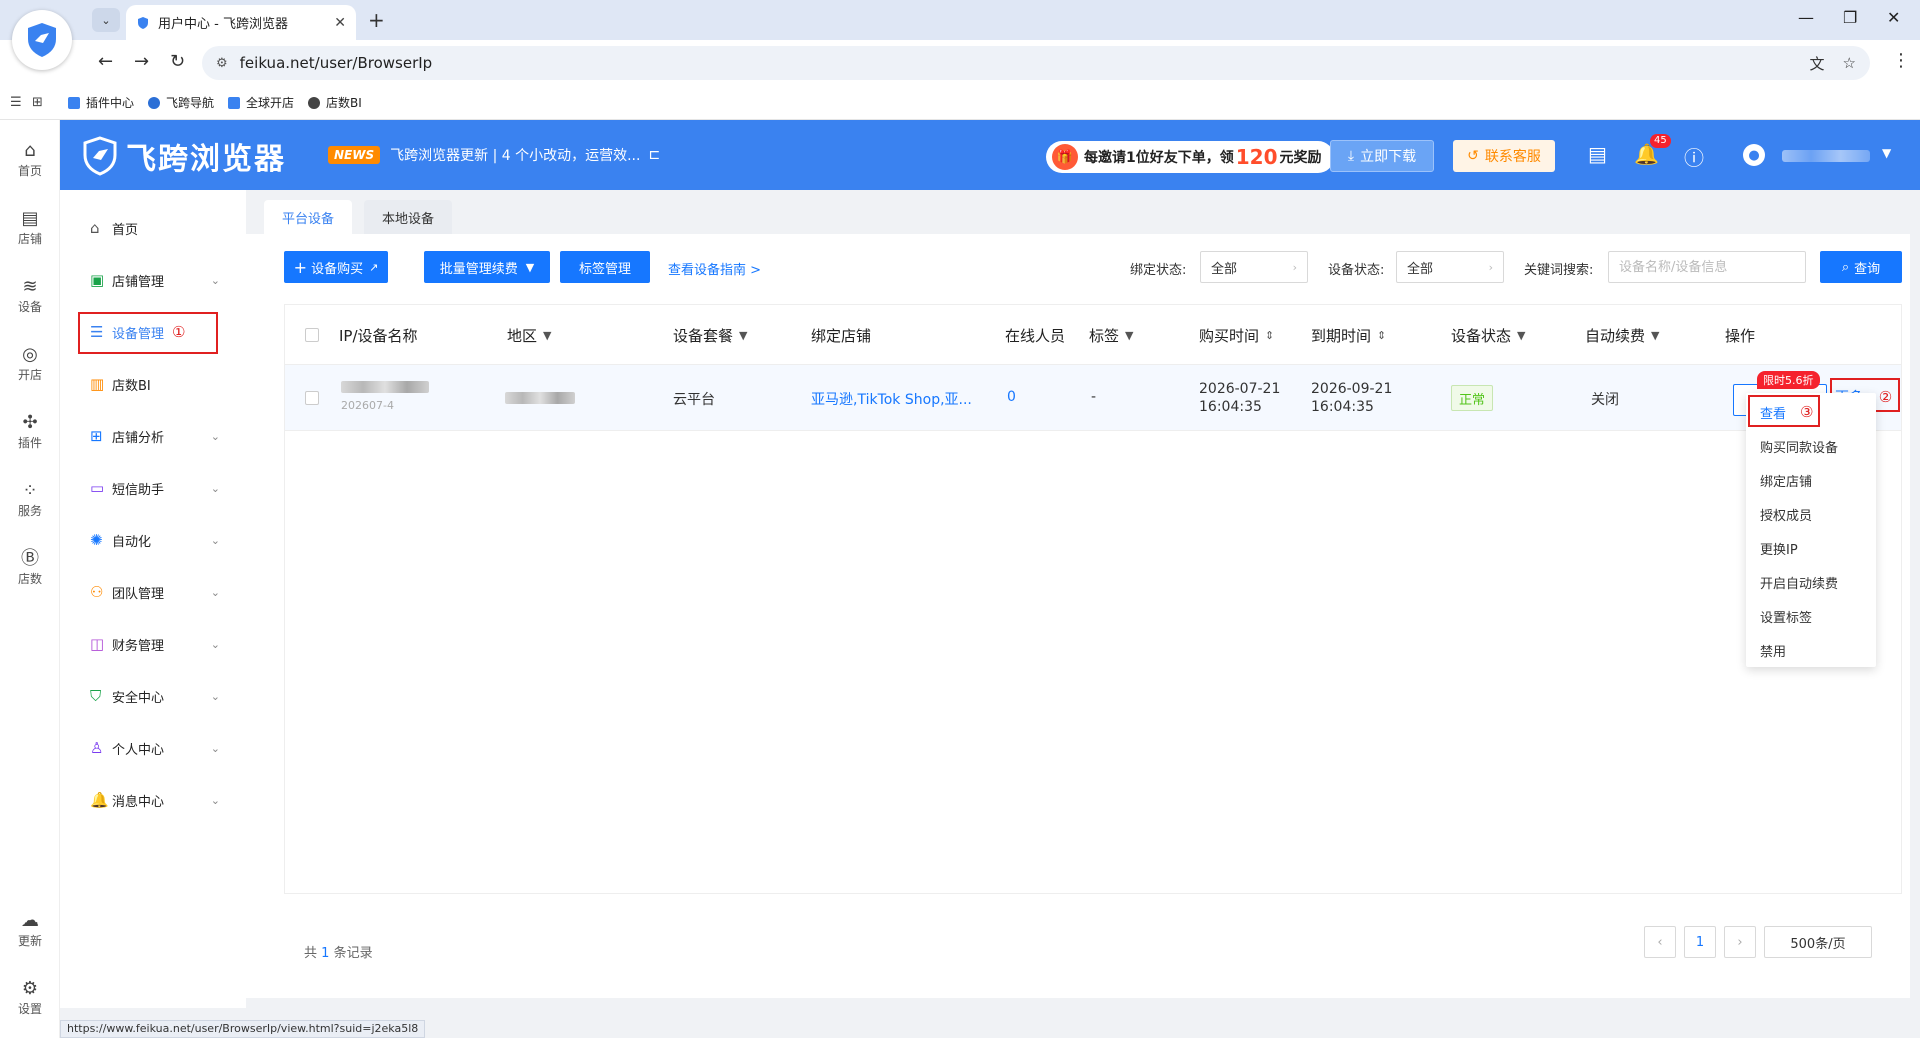  What do you see at coordinates (408, 217) in the screenshot?
I see `tab-local-devices: 本地设备` at bounding box center [408, 217].